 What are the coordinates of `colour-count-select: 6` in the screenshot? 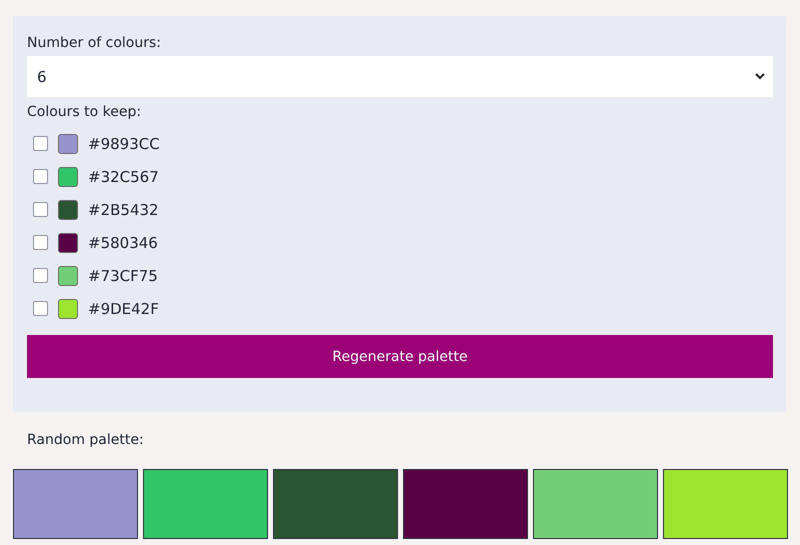 It's located at (400, 76).